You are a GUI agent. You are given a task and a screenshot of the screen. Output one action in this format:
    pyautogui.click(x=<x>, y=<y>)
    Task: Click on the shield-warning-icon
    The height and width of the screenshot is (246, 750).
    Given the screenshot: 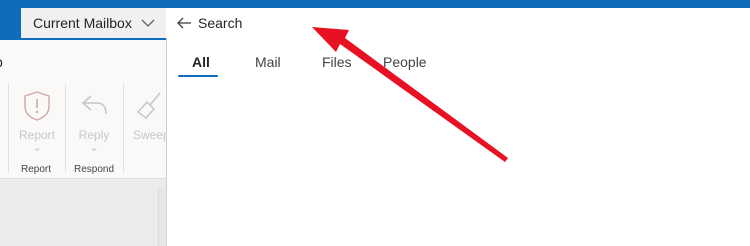 What is the action you would take?
    pyautogui.click(x=37, y=106)
    